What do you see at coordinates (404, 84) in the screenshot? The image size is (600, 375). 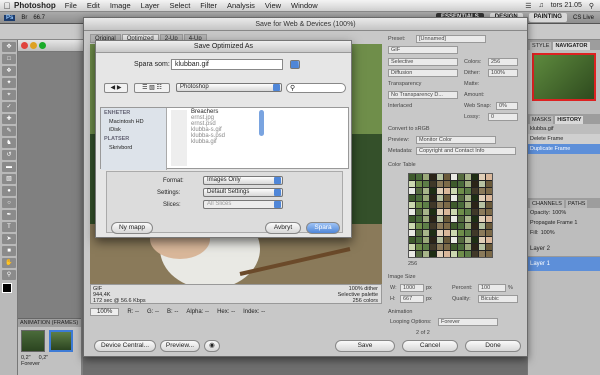 I see `transparency-checkbox: Transparency` at bounding box center [404, 84].